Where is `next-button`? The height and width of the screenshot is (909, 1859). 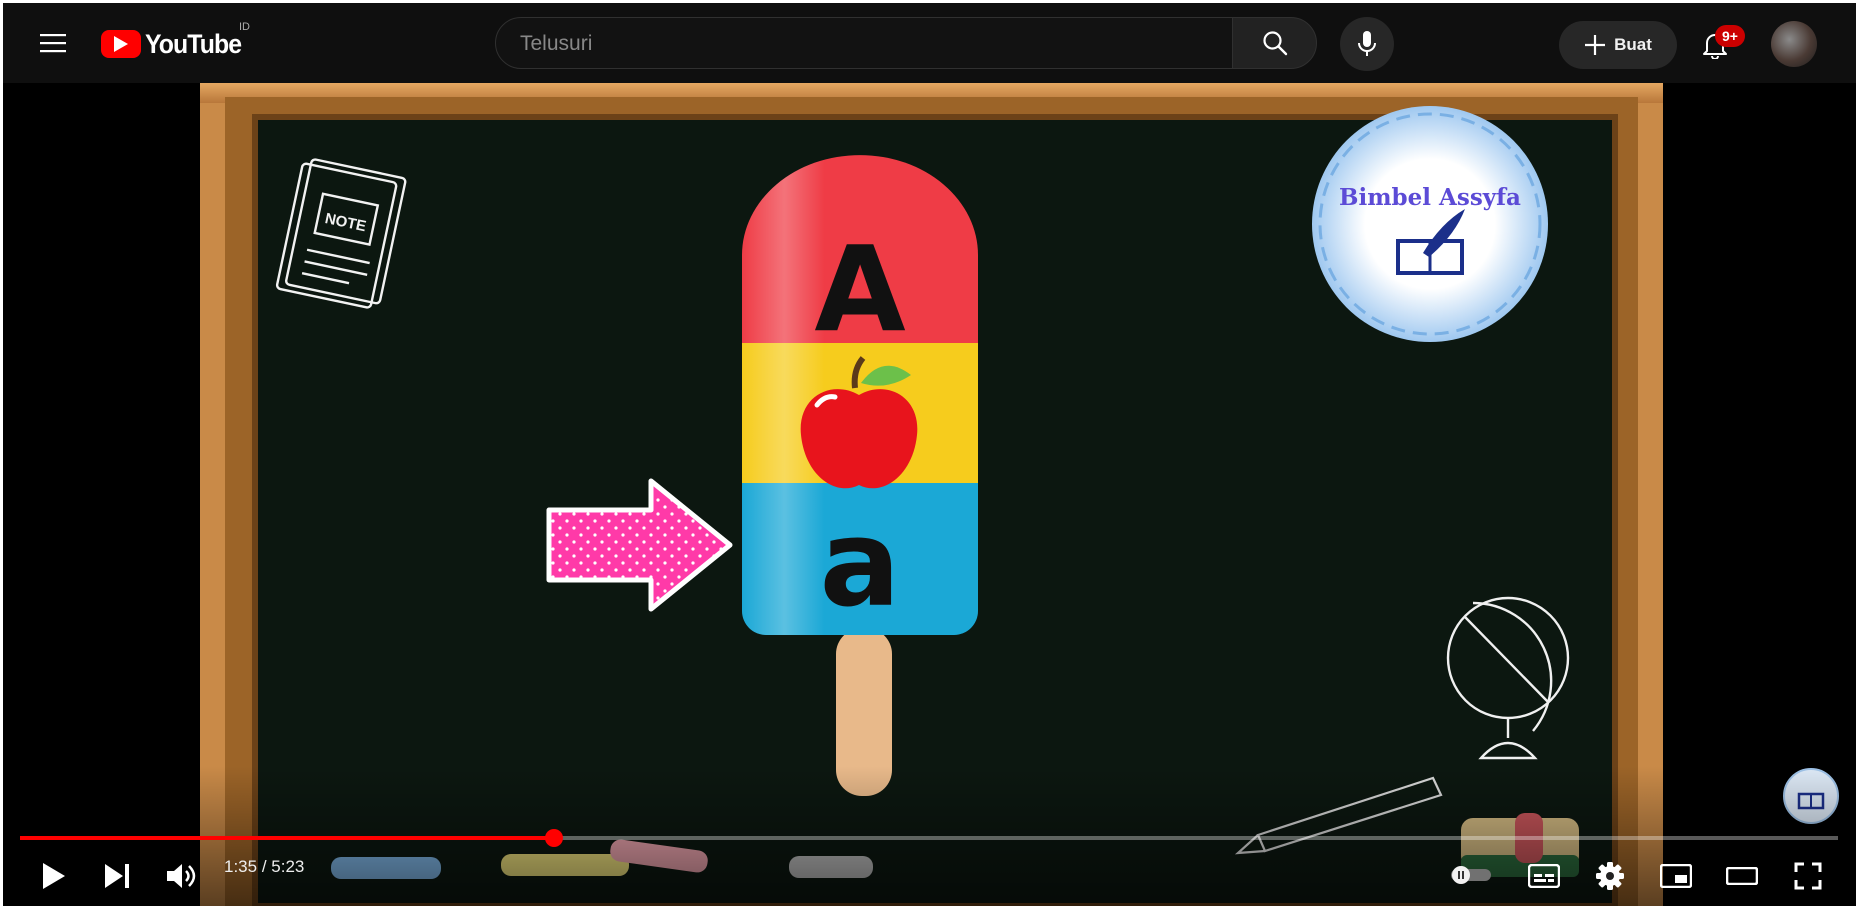
next-button is located at coordinates (118, 876).